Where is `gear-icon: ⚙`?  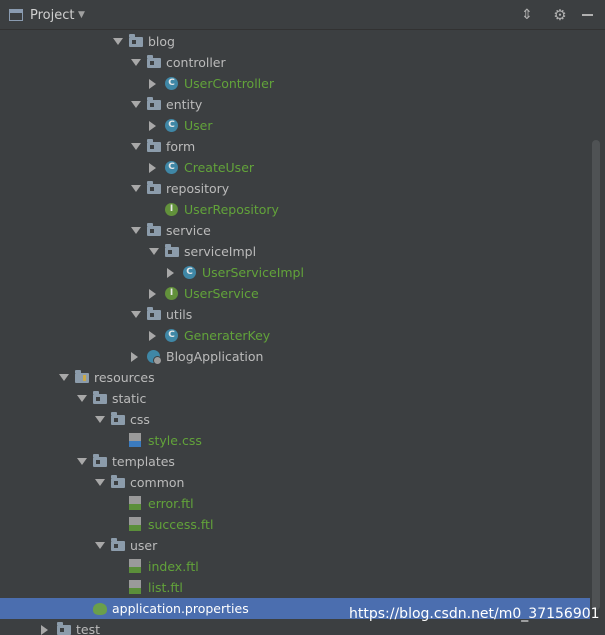 gear-icon: ⚙ is located at coordinates (560, 15).